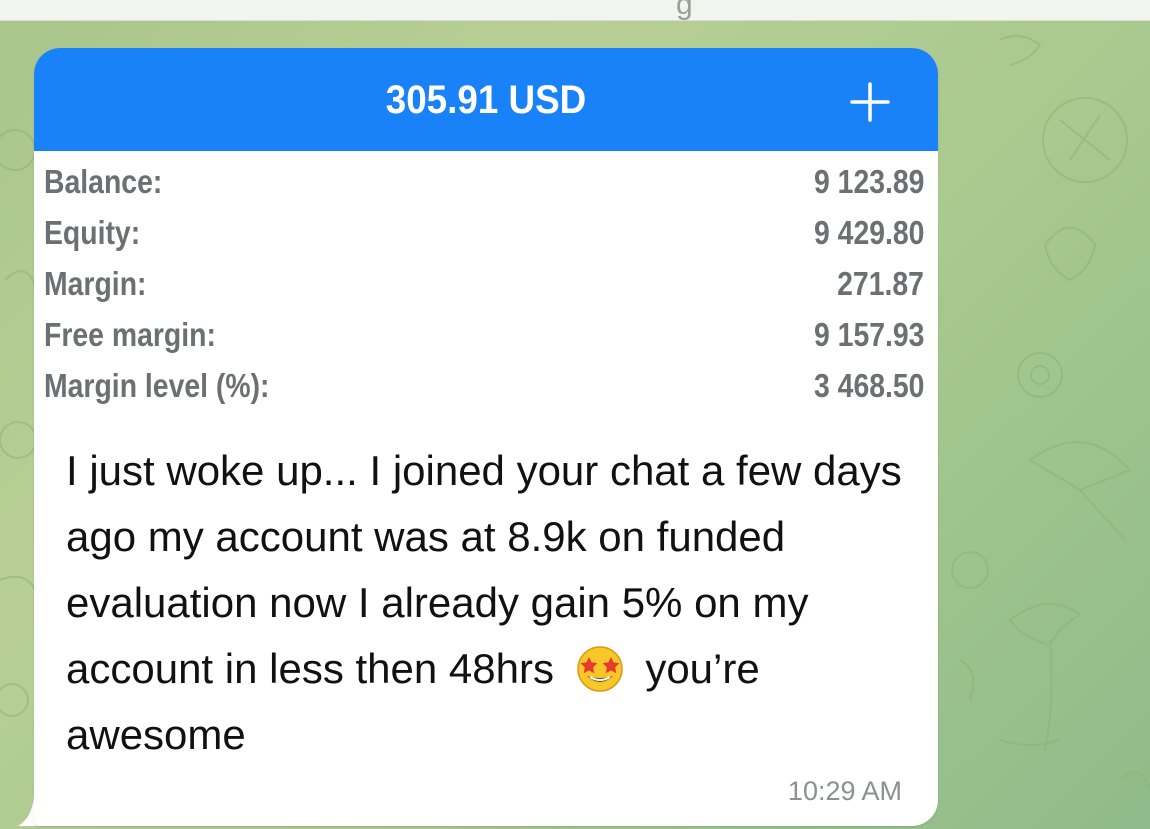 This screenshot has height=829, width=1150. Describe the element at coordinates (575, 10) in the screenshot. I see `chat-header-strip: g` at that location.